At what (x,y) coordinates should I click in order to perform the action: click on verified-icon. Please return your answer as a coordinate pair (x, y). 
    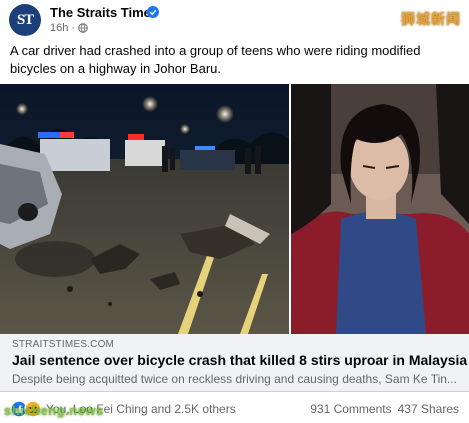
    Looking at the image, I should click on (153, 12).